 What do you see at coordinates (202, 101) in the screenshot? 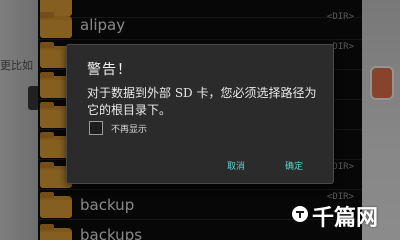
I see `dialog-message: 对于数据到外部 SD 卡，您必须选择路径为它的根目录下。` at bounding box center [202, 101].